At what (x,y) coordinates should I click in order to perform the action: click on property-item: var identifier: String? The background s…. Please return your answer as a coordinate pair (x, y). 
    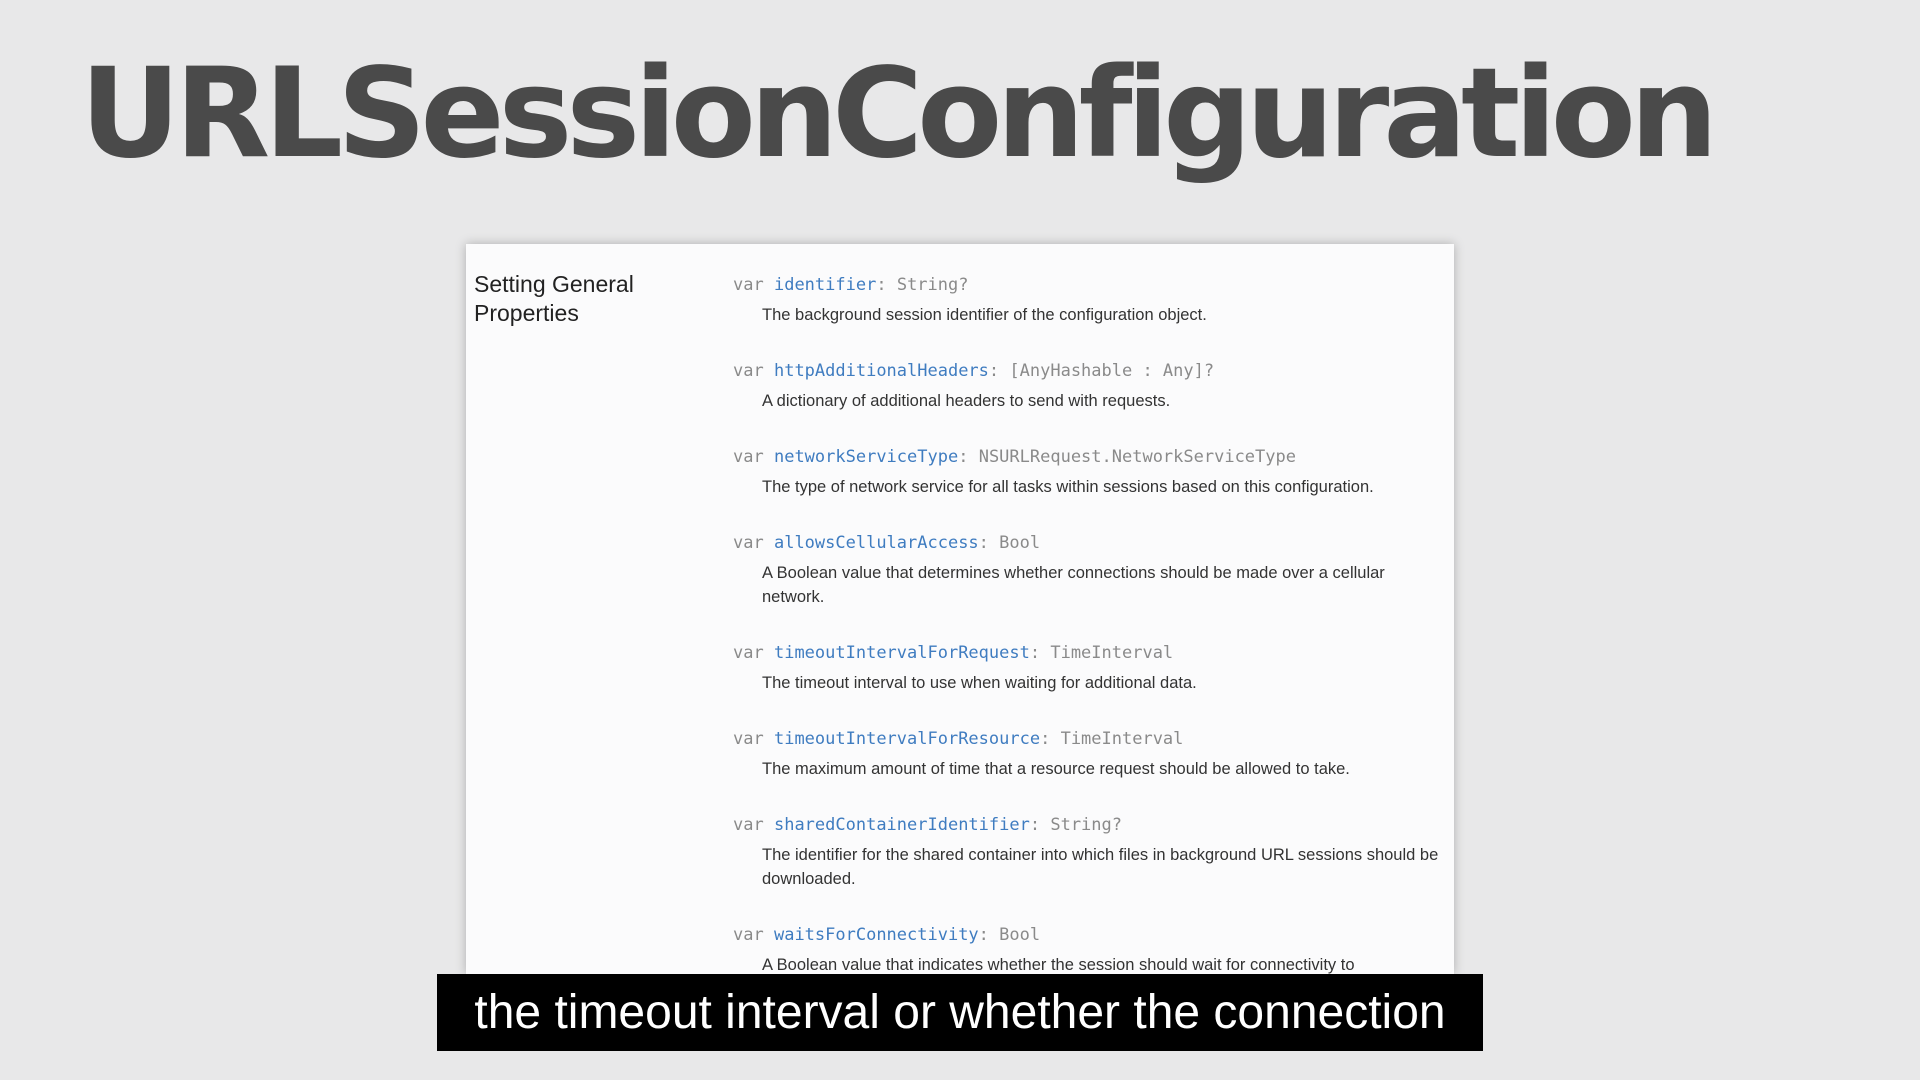
    Looking at the image, I should click on (1090, 300).